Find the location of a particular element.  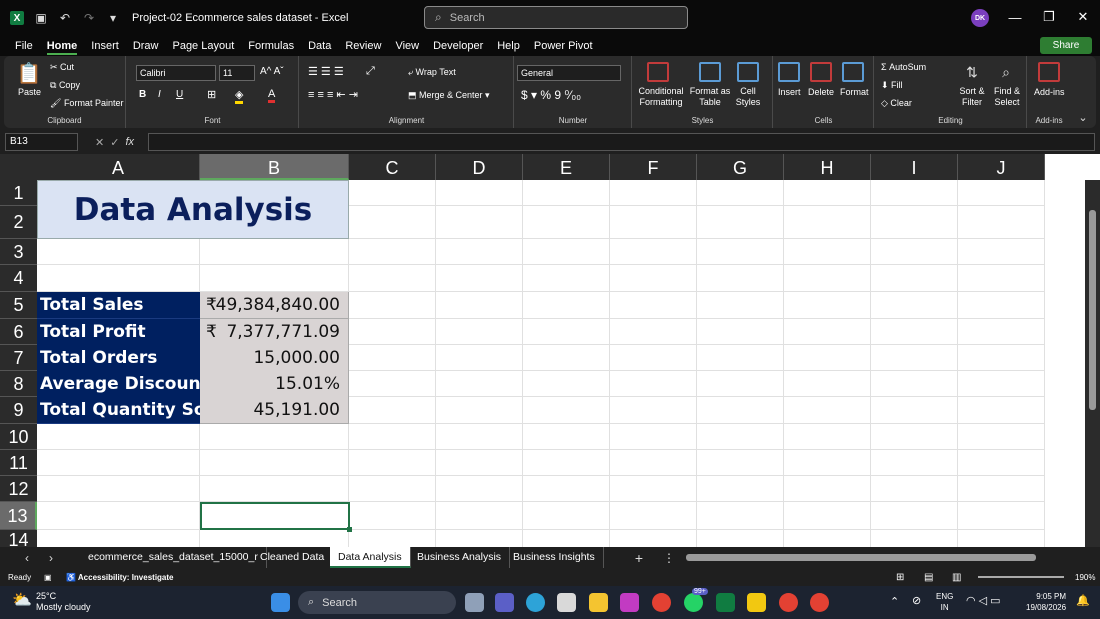

font-grow-icon: A^ Aˇ is located at coordinates (272, 71).